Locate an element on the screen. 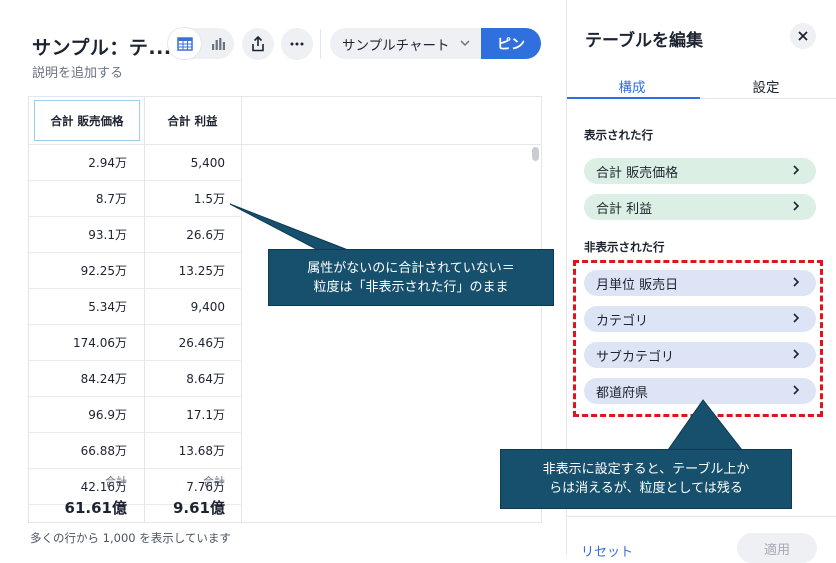  chevron-down-icon is located at coordinates (465, 43).